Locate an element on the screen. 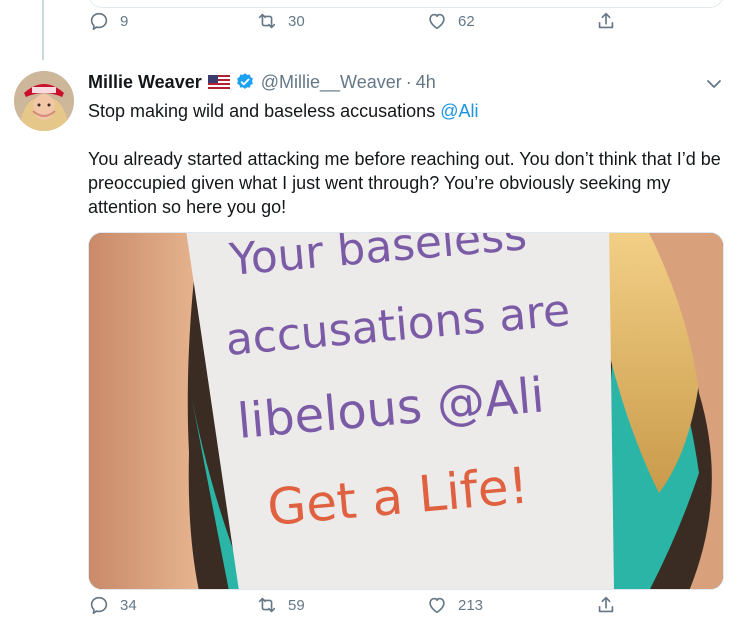 The width and height of the screenshot is (740, 637). previous-tweet-media-edge is located at coordinates (406, 4).